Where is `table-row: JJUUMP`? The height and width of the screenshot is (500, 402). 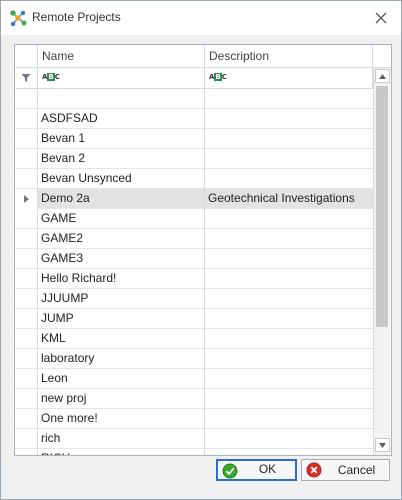
table-row: JJUUMP is located at coordinates (194, 299).